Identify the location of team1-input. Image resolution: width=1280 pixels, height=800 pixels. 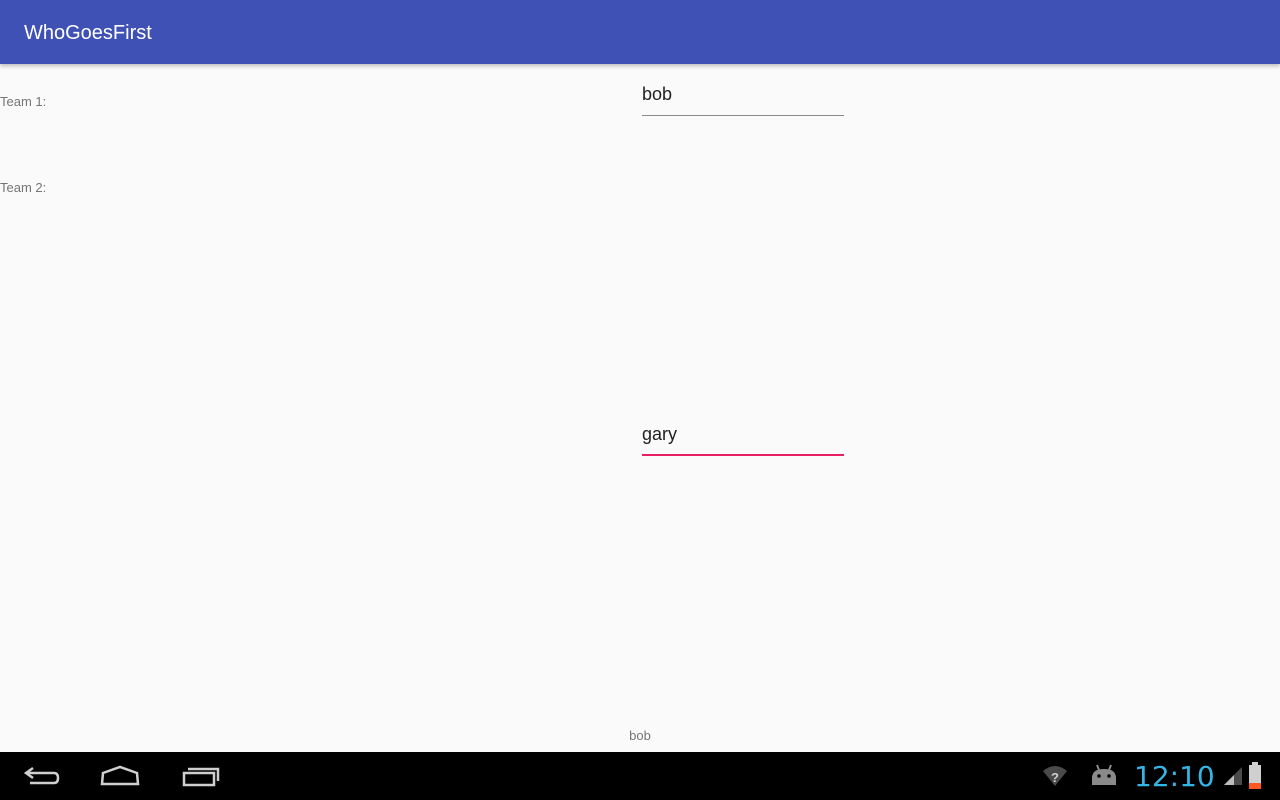
(743, 98).